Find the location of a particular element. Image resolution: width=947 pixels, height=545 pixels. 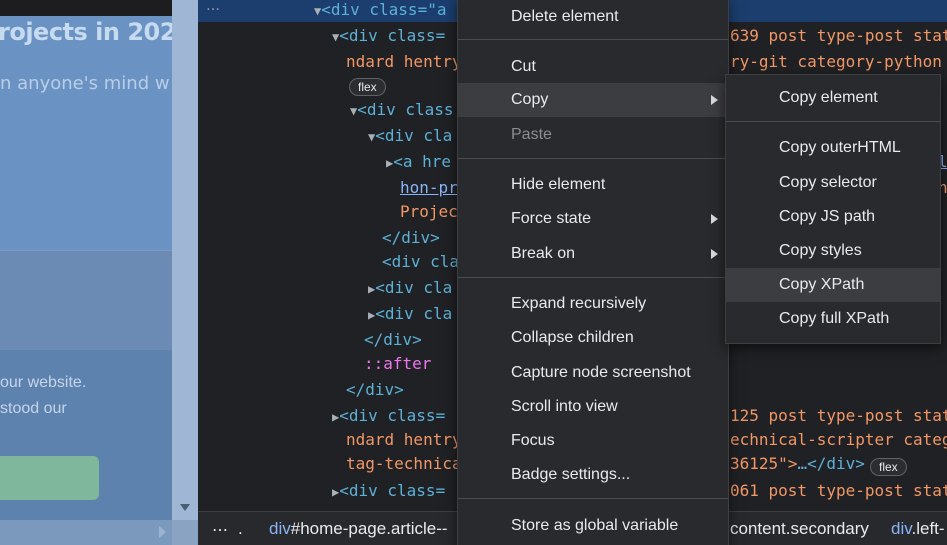

submenu-item-copy-full-xpath: Copy full XPath is located at coordinates (833, 319).